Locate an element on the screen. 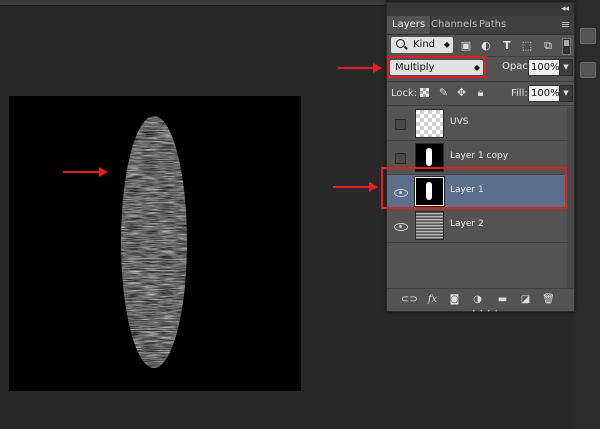 The width and height of the screenshot is (600, 429). adjustment-layer-filter-icon: ◐ is located at coordinates (486, 46).